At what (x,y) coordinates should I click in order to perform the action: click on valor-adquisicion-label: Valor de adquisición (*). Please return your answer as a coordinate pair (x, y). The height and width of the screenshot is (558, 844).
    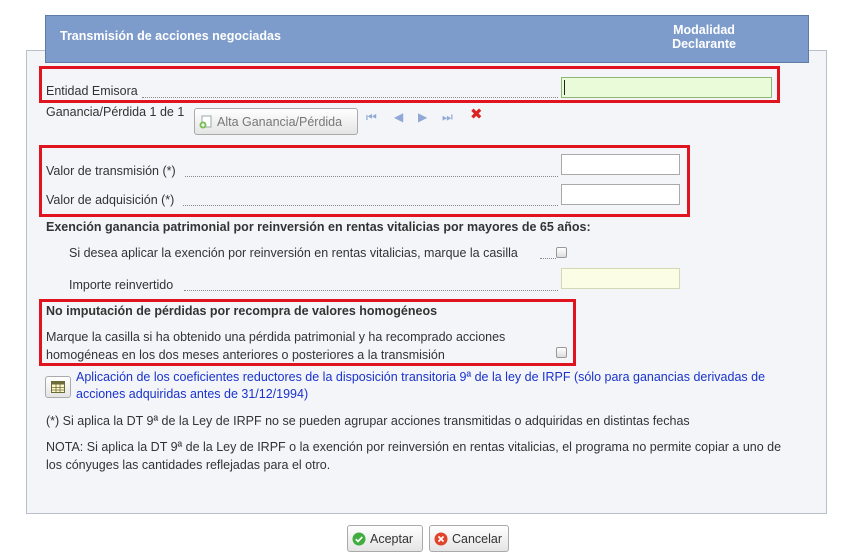
    Looking at the image, I should click on (110, 200).